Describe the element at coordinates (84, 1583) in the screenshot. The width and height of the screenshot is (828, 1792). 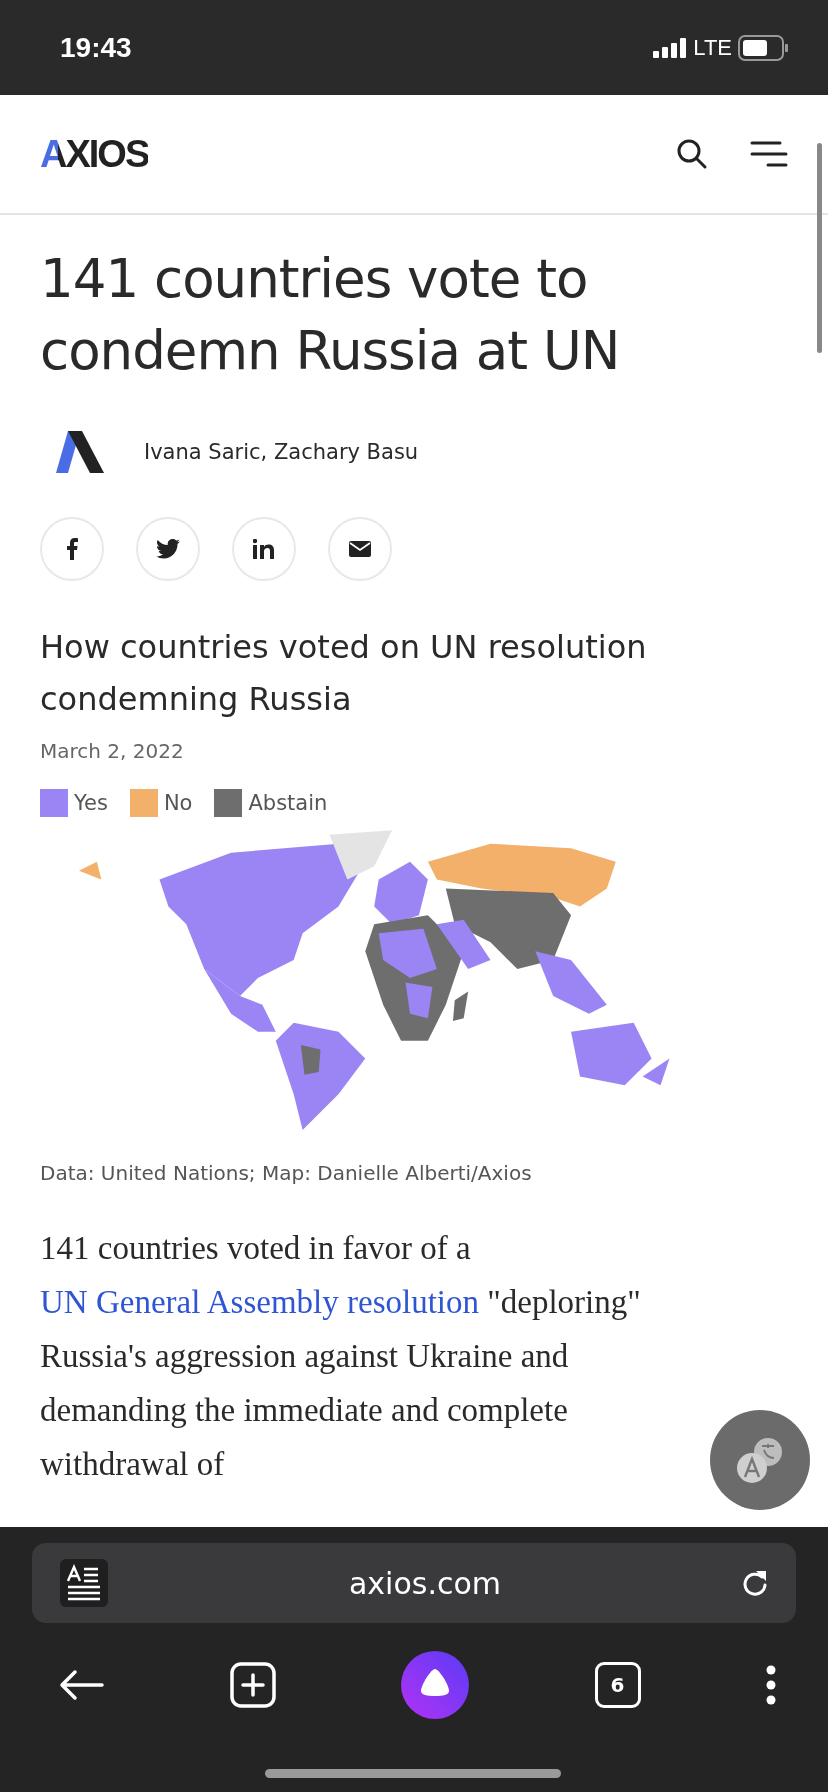
I see `reader-mode-icon` at that location.